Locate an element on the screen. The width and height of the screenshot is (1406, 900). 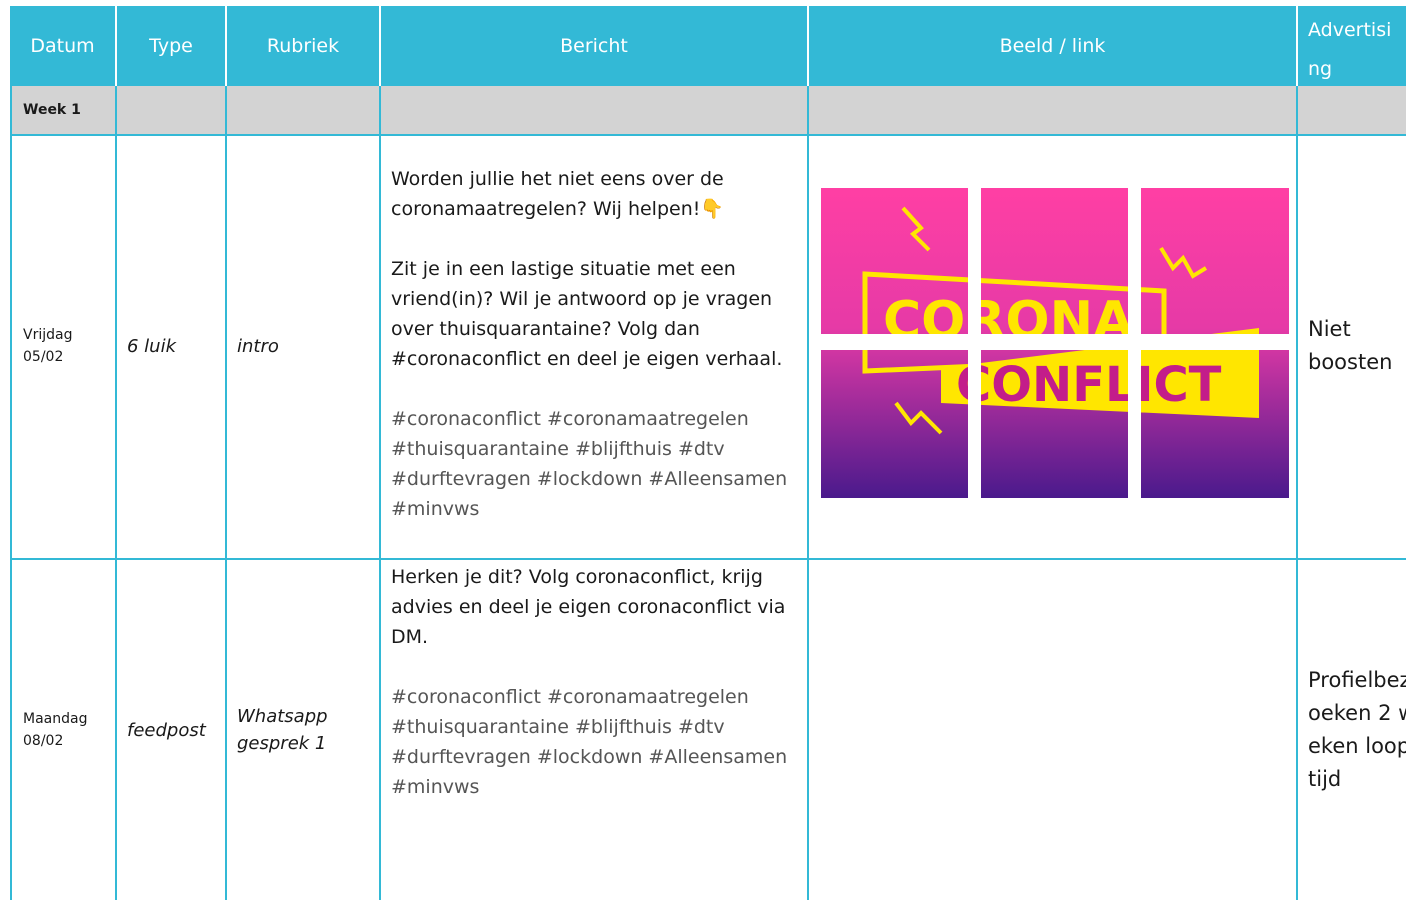
date-label: 05/02 is located at coordinates (43, 357).